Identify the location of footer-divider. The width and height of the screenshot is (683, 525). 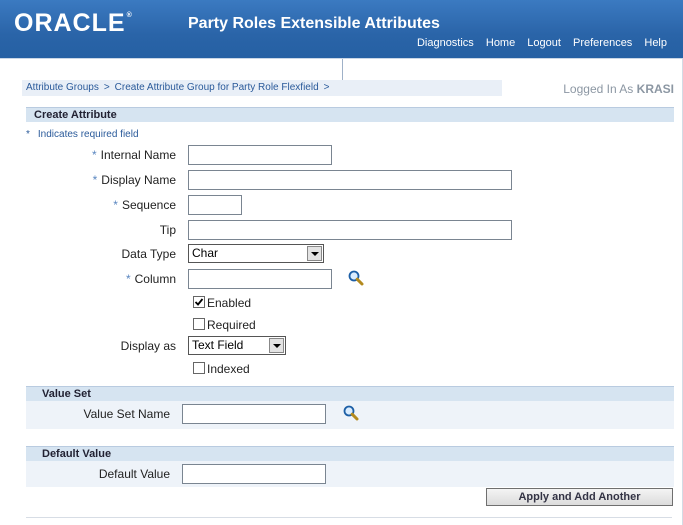
(349, 517).